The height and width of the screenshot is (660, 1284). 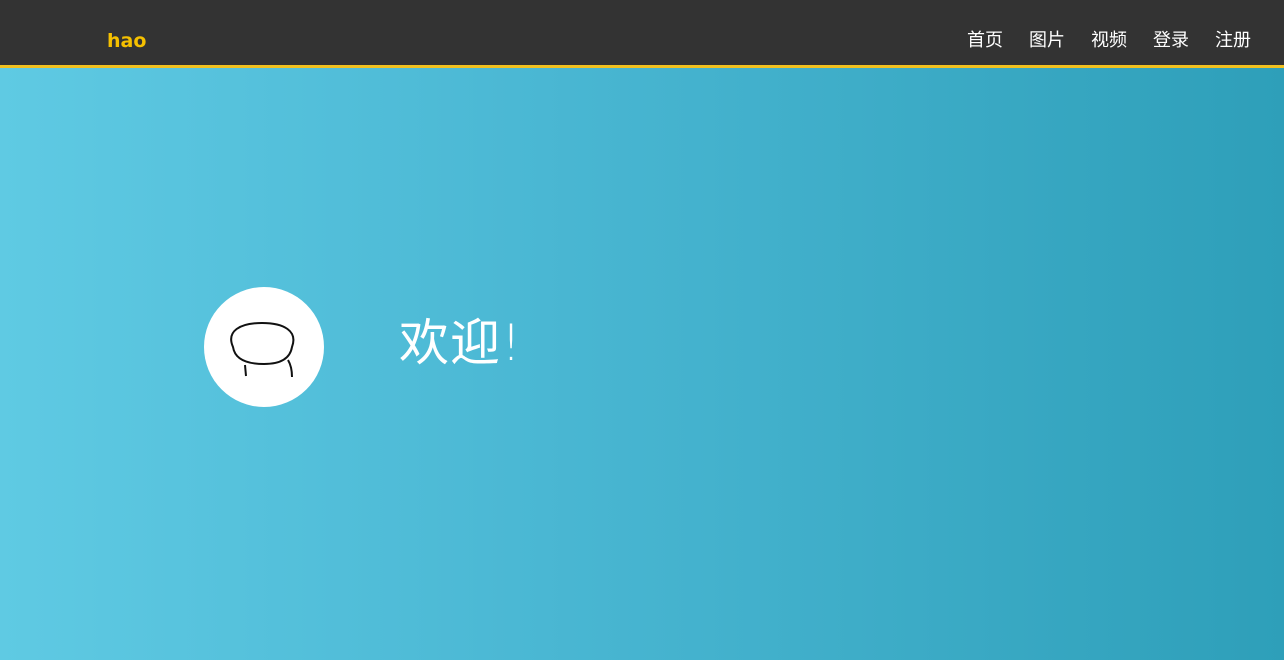 I want to click on nav-link-login: 登录, so click(x=1171, y=41).